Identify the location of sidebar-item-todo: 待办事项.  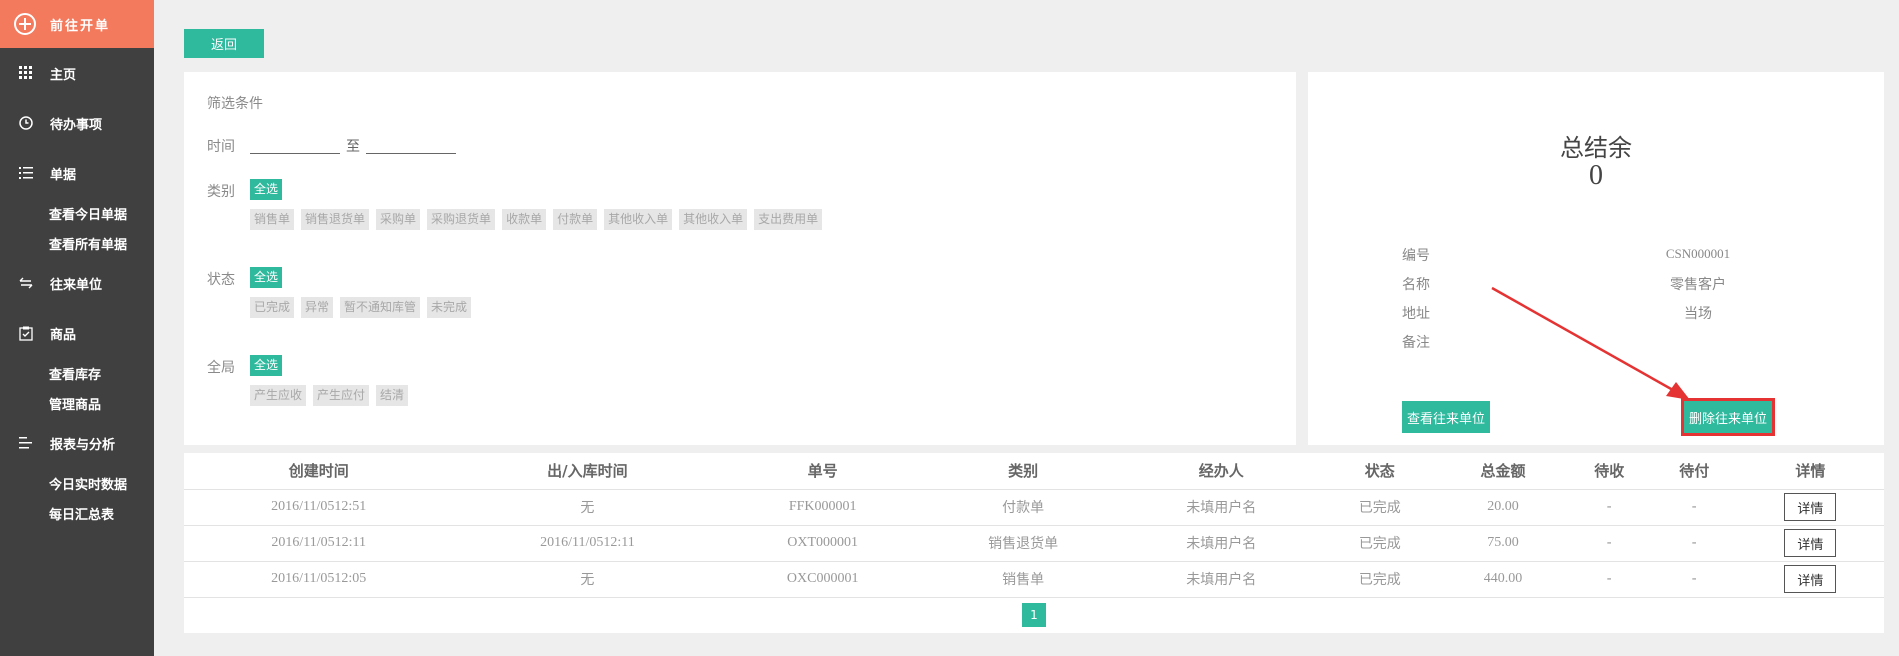
(77, 123).